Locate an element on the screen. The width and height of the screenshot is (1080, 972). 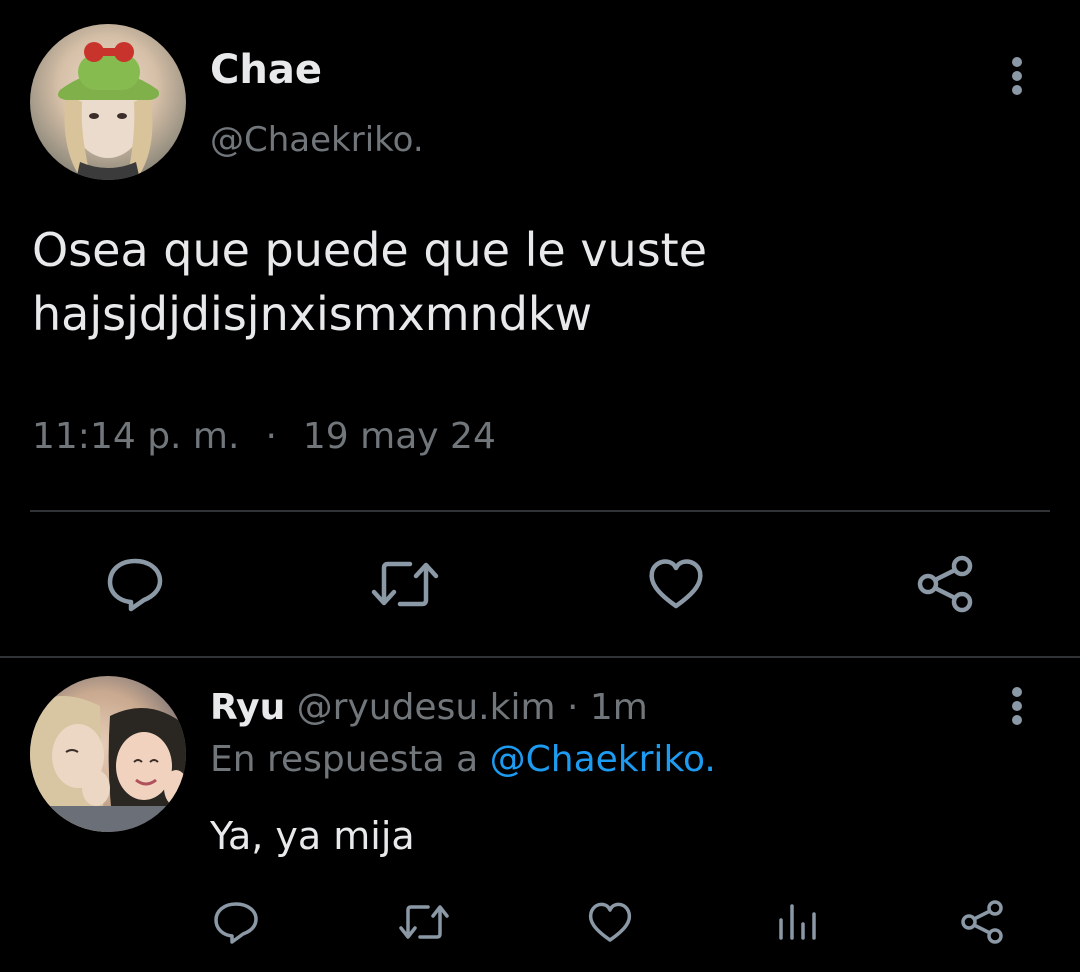
reply-author-handle: @ryudesu.kim is located at coordinates (426, 707).